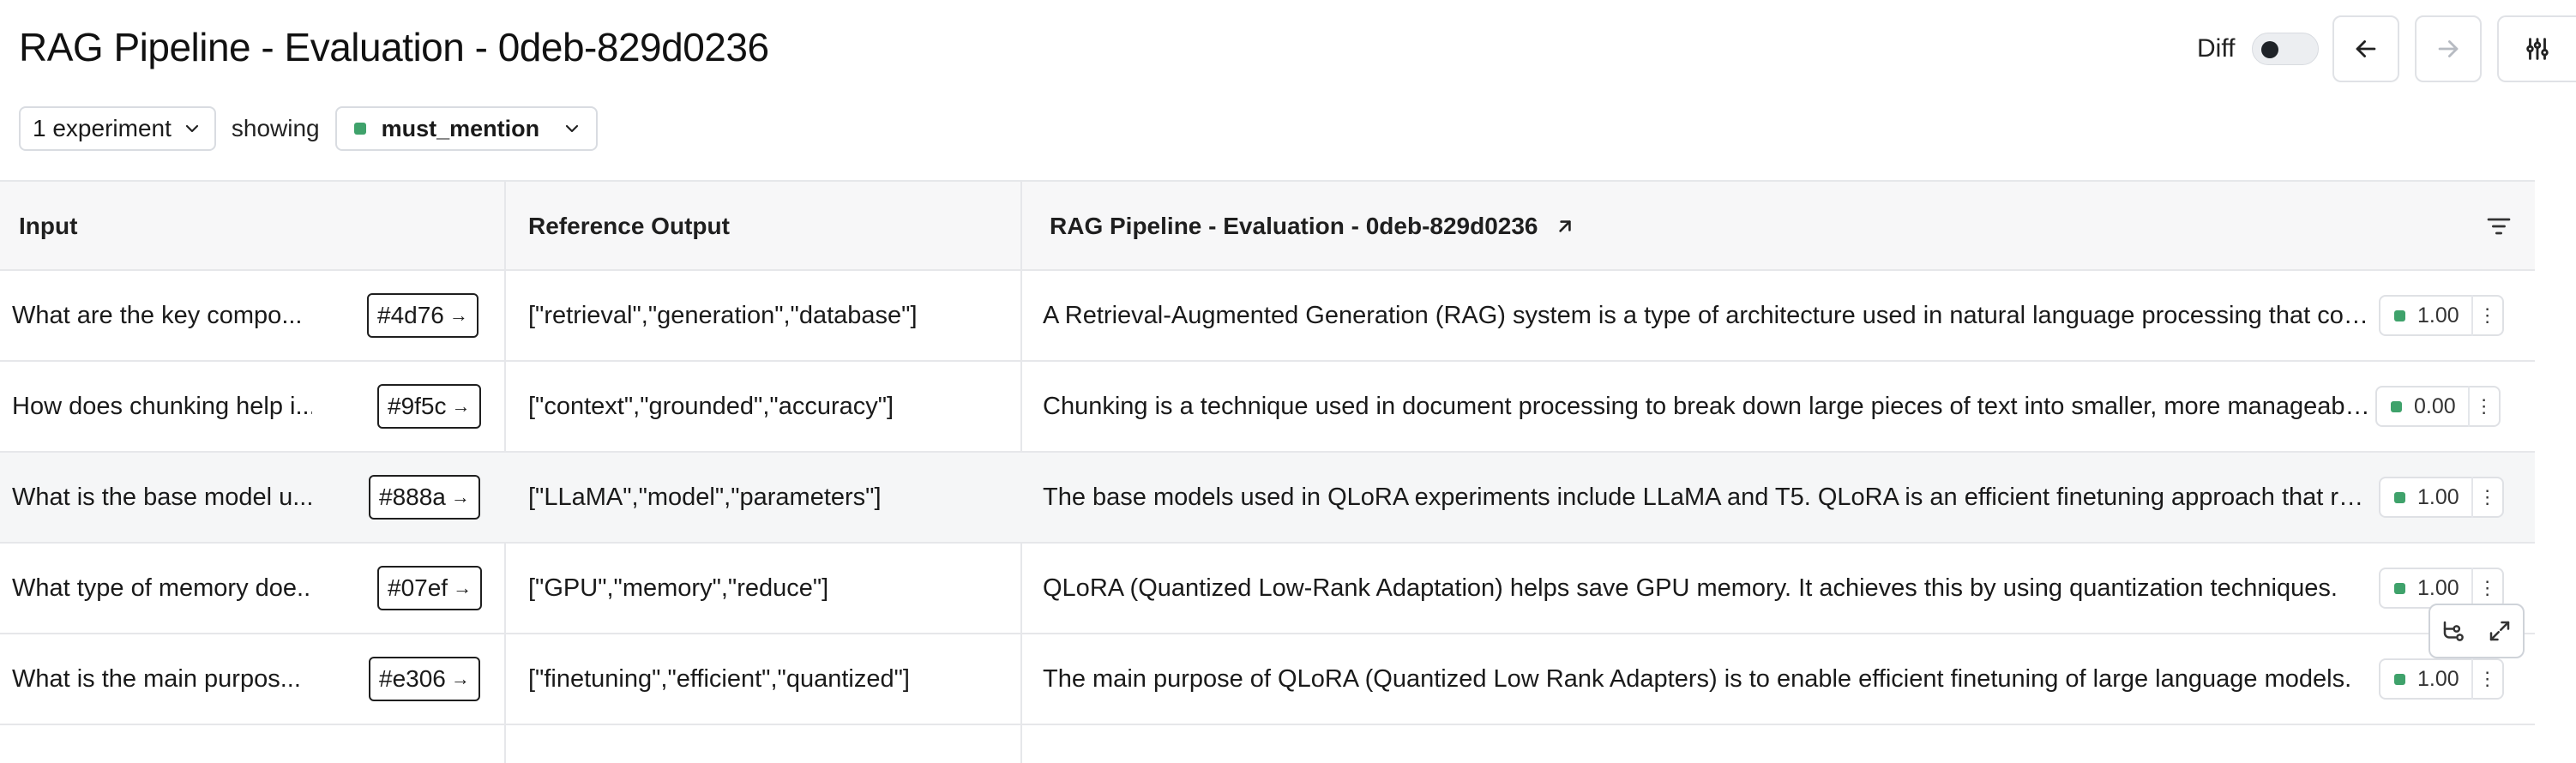 Image resolution: width=2576 pixels, height=763 pixels. I want to click on reference-output-cell: ["retrieval","generation","database"], so click(768, 315).